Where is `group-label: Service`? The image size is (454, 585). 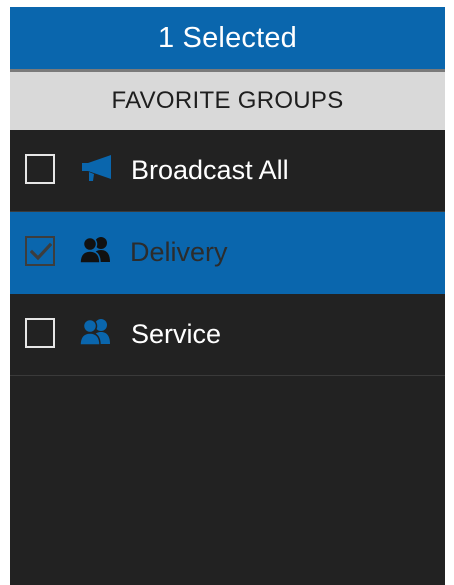
group-label: Service is located at coordinates (176, 334).